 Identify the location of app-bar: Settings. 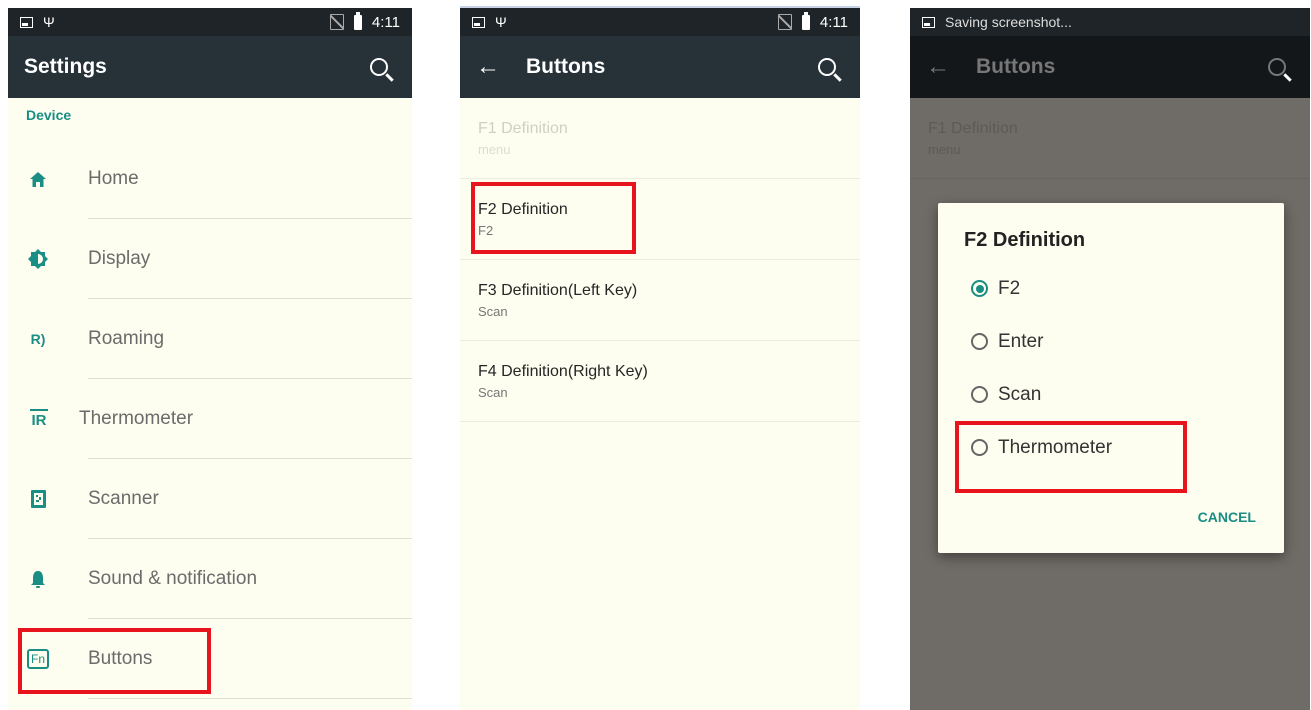
(210, 67).